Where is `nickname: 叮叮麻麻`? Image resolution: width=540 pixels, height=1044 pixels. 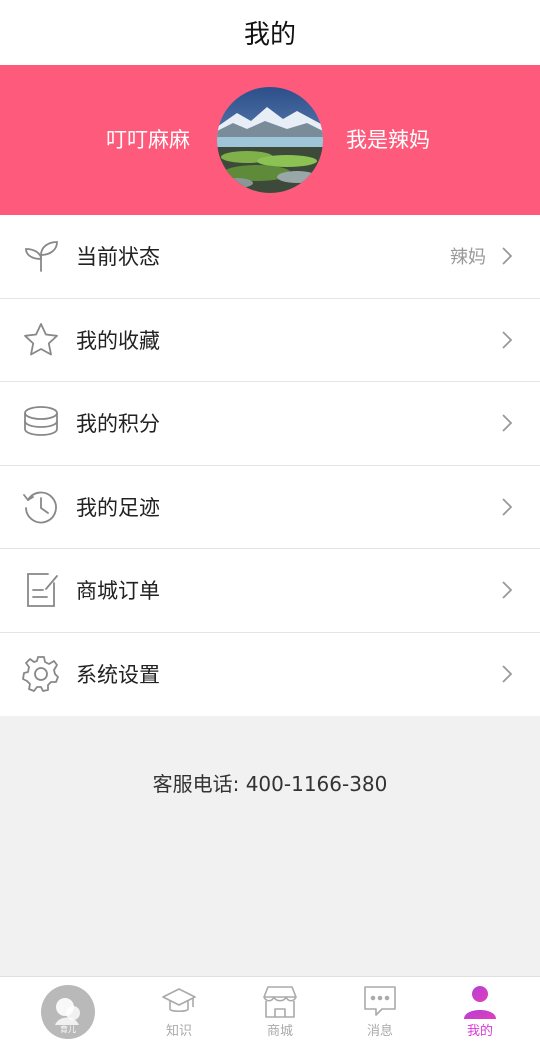
nickname: 叮叮麻麻 is located at coordinates (148, 140).